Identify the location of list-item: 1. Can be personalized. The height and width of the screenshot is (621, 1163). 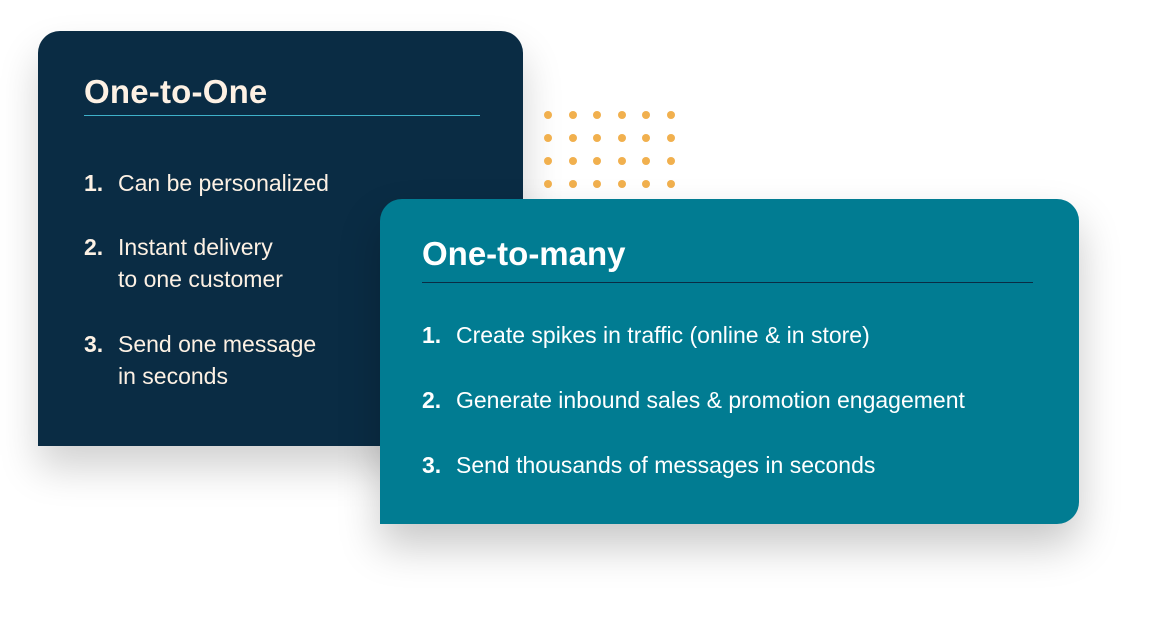
(206, 183).